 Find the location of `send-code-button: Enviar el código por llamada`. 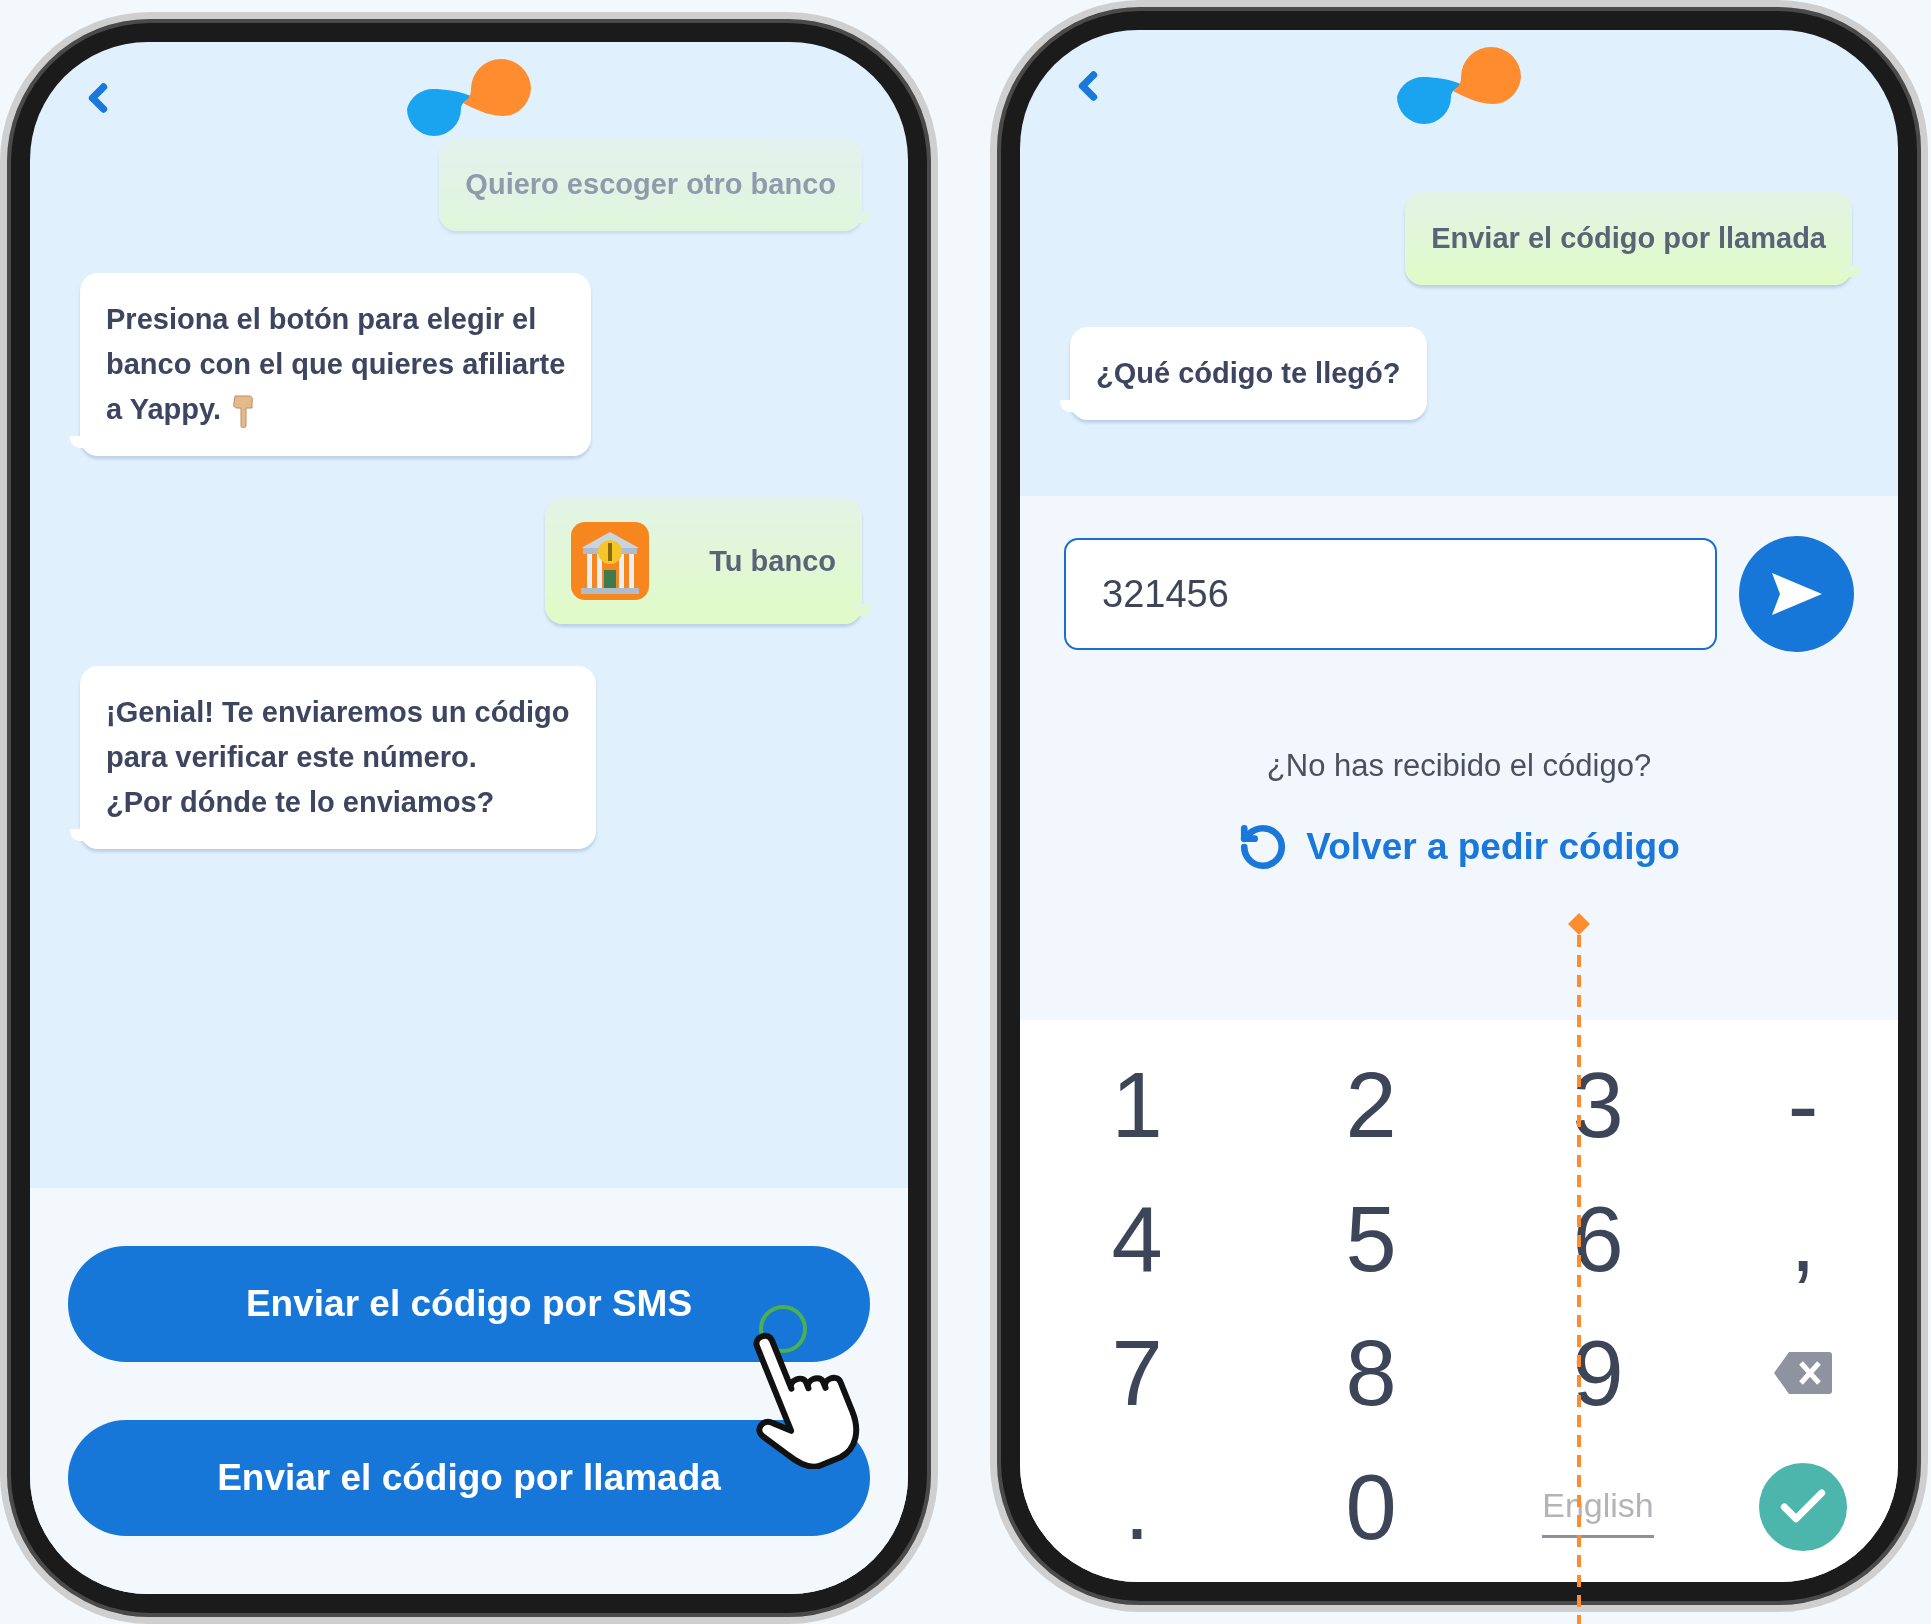

send-code-button: Enviar el código por llamada is located at coordinates (469, 1478).